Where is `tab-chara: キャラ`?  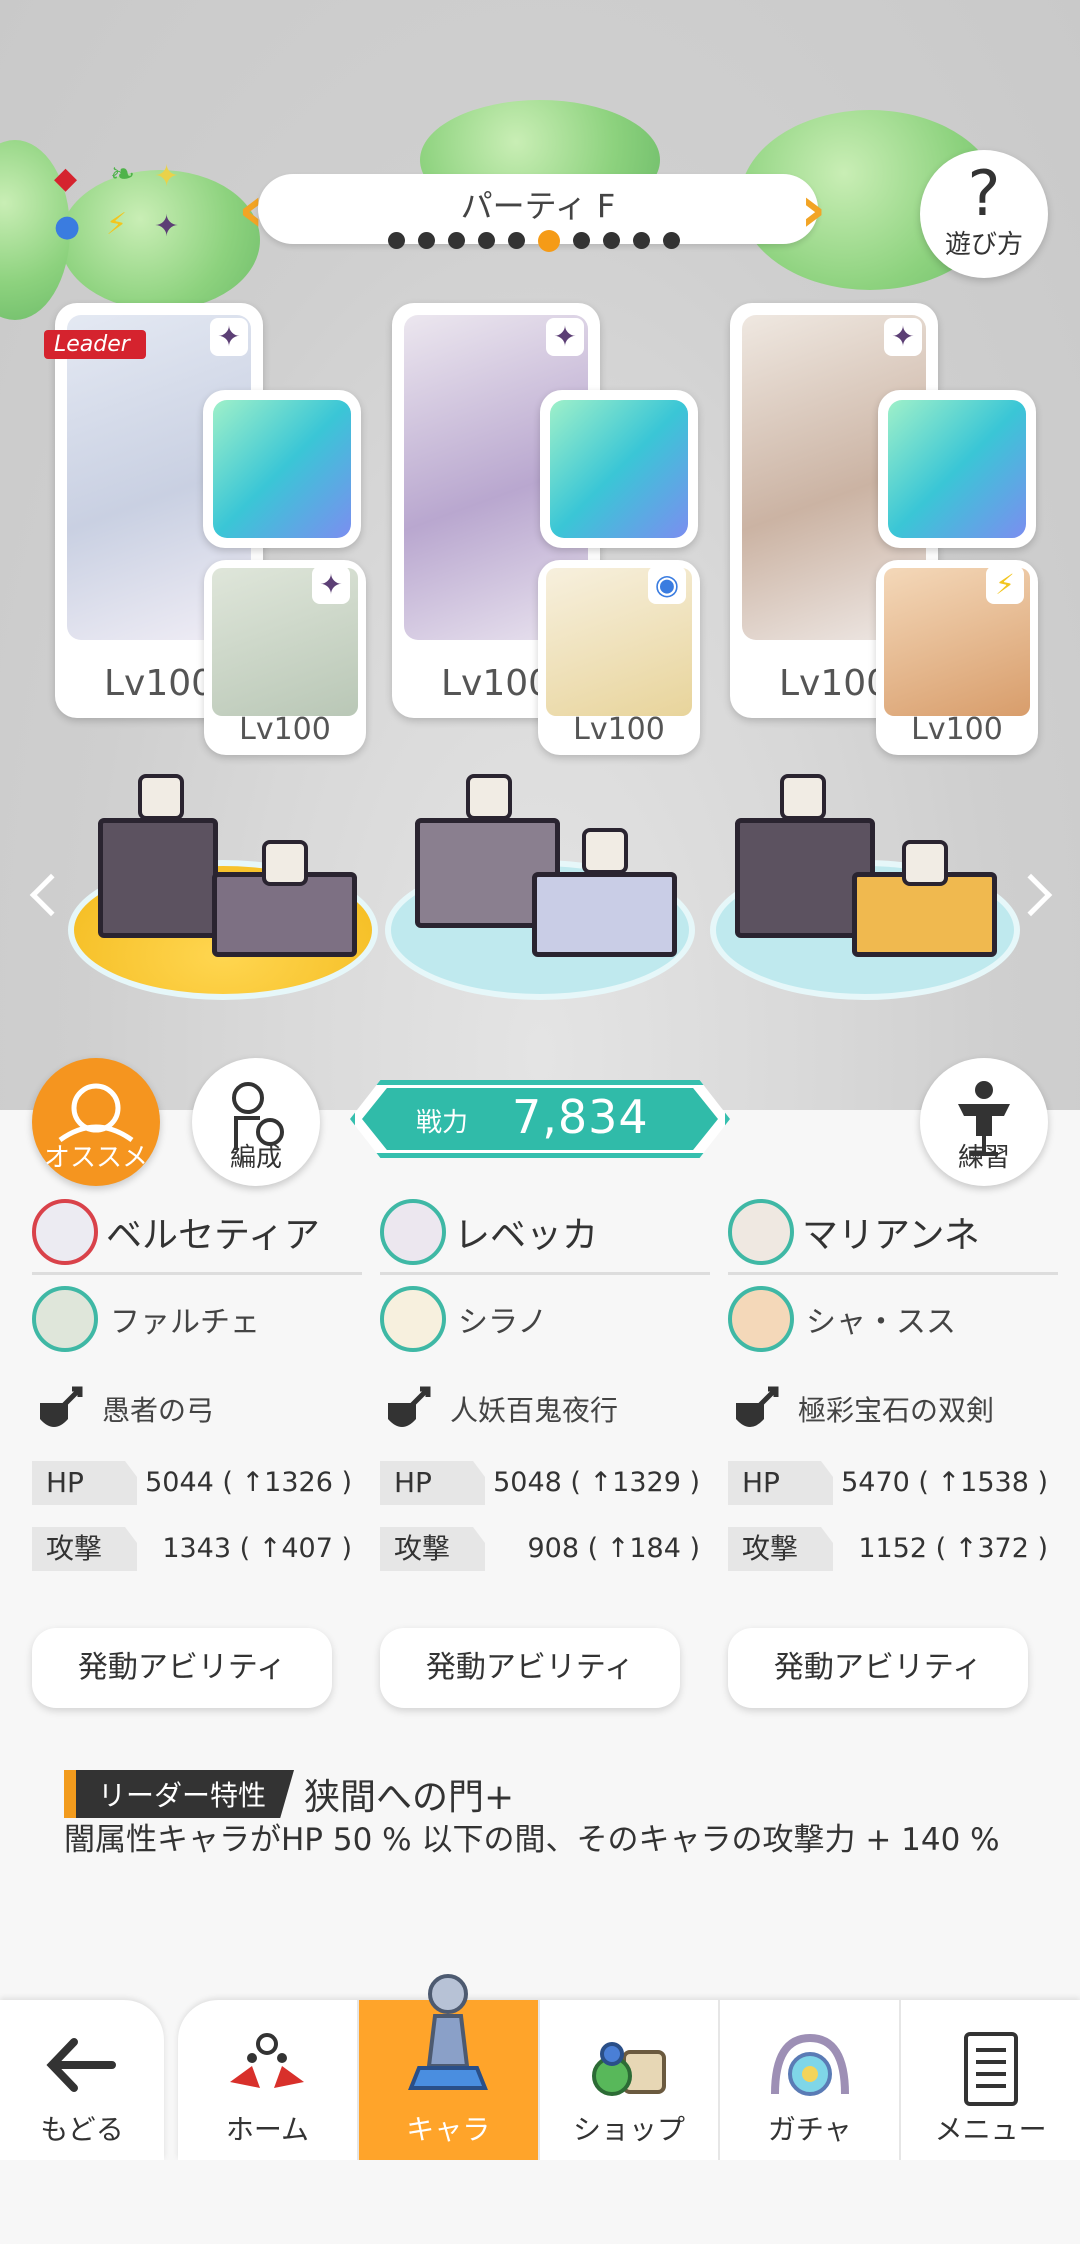
tab-chara: キャラ is located at coordinates (447, 2067).